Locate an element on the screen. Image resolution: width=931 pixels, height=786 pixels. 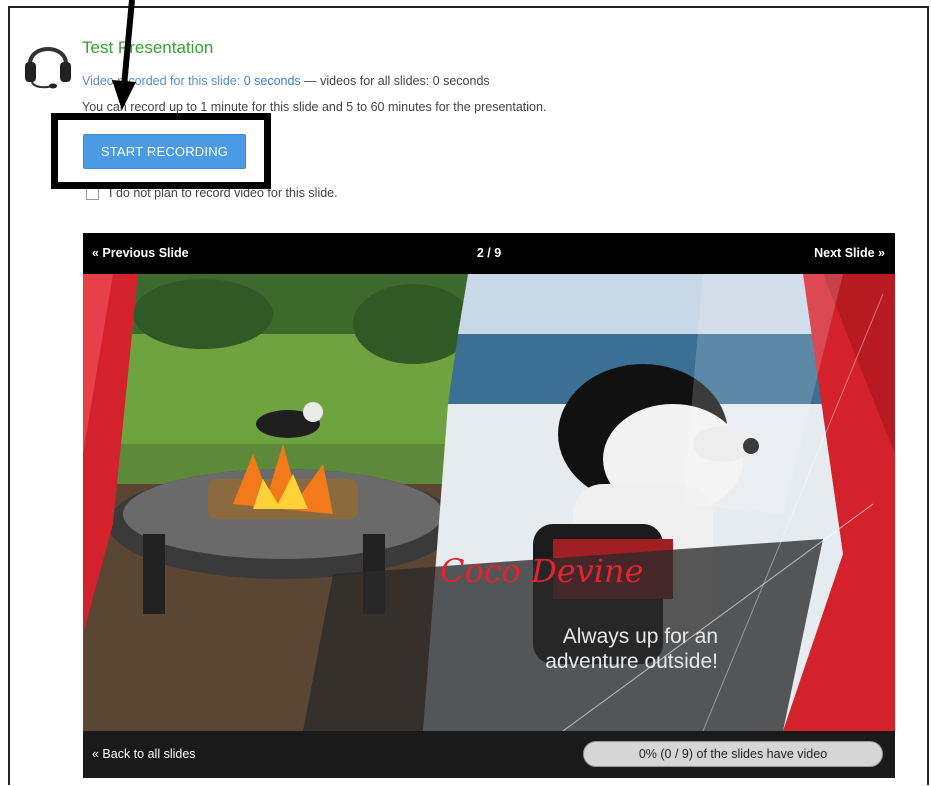
back-to-all-slides-link: « Back to all slides is located at coordinates (144, 754).